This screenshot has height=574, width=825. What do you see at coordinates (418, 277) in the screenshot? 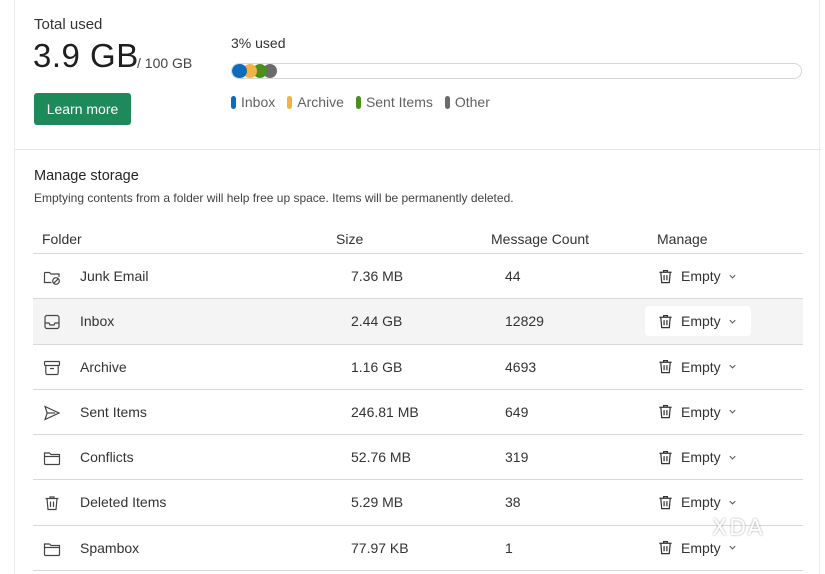
I see `table-row: Junk Email 7.36 MB 44 Empty` at bounding box center [418, 277].